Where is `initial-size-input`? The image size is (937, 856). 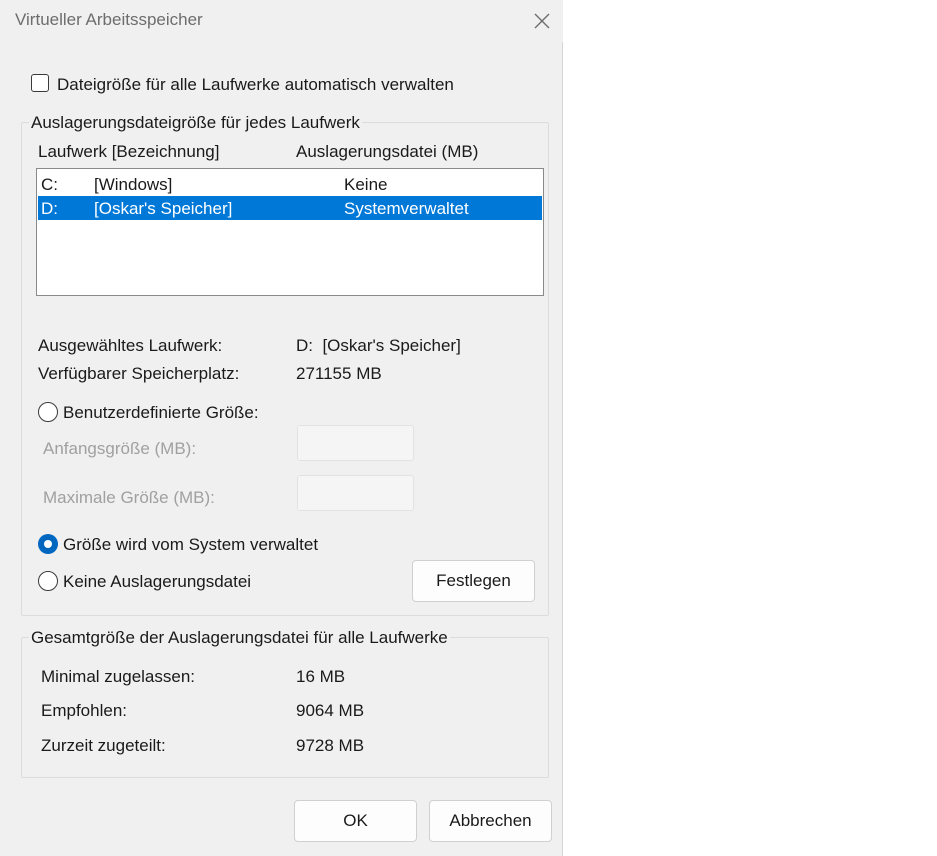 initial-size-input is located at coordinates (355, 443).